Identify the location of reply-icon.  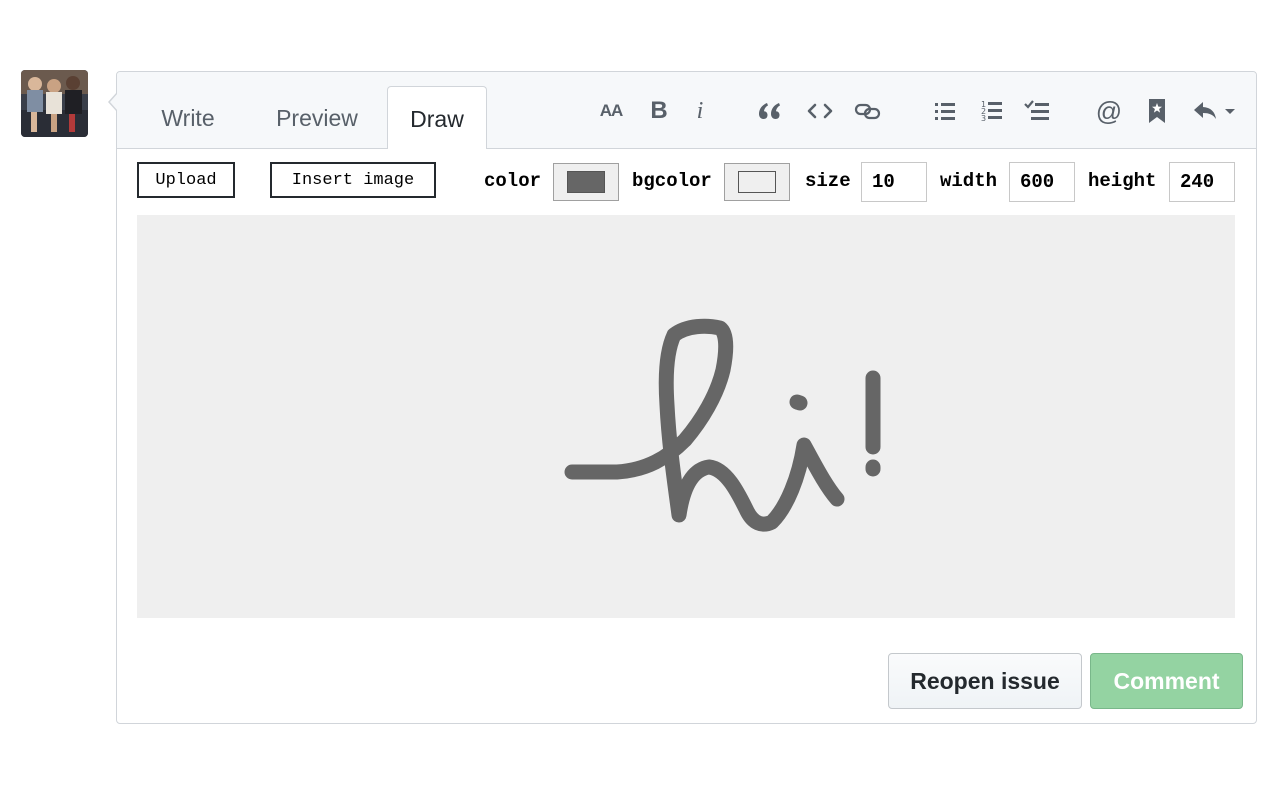
(1215, 111).